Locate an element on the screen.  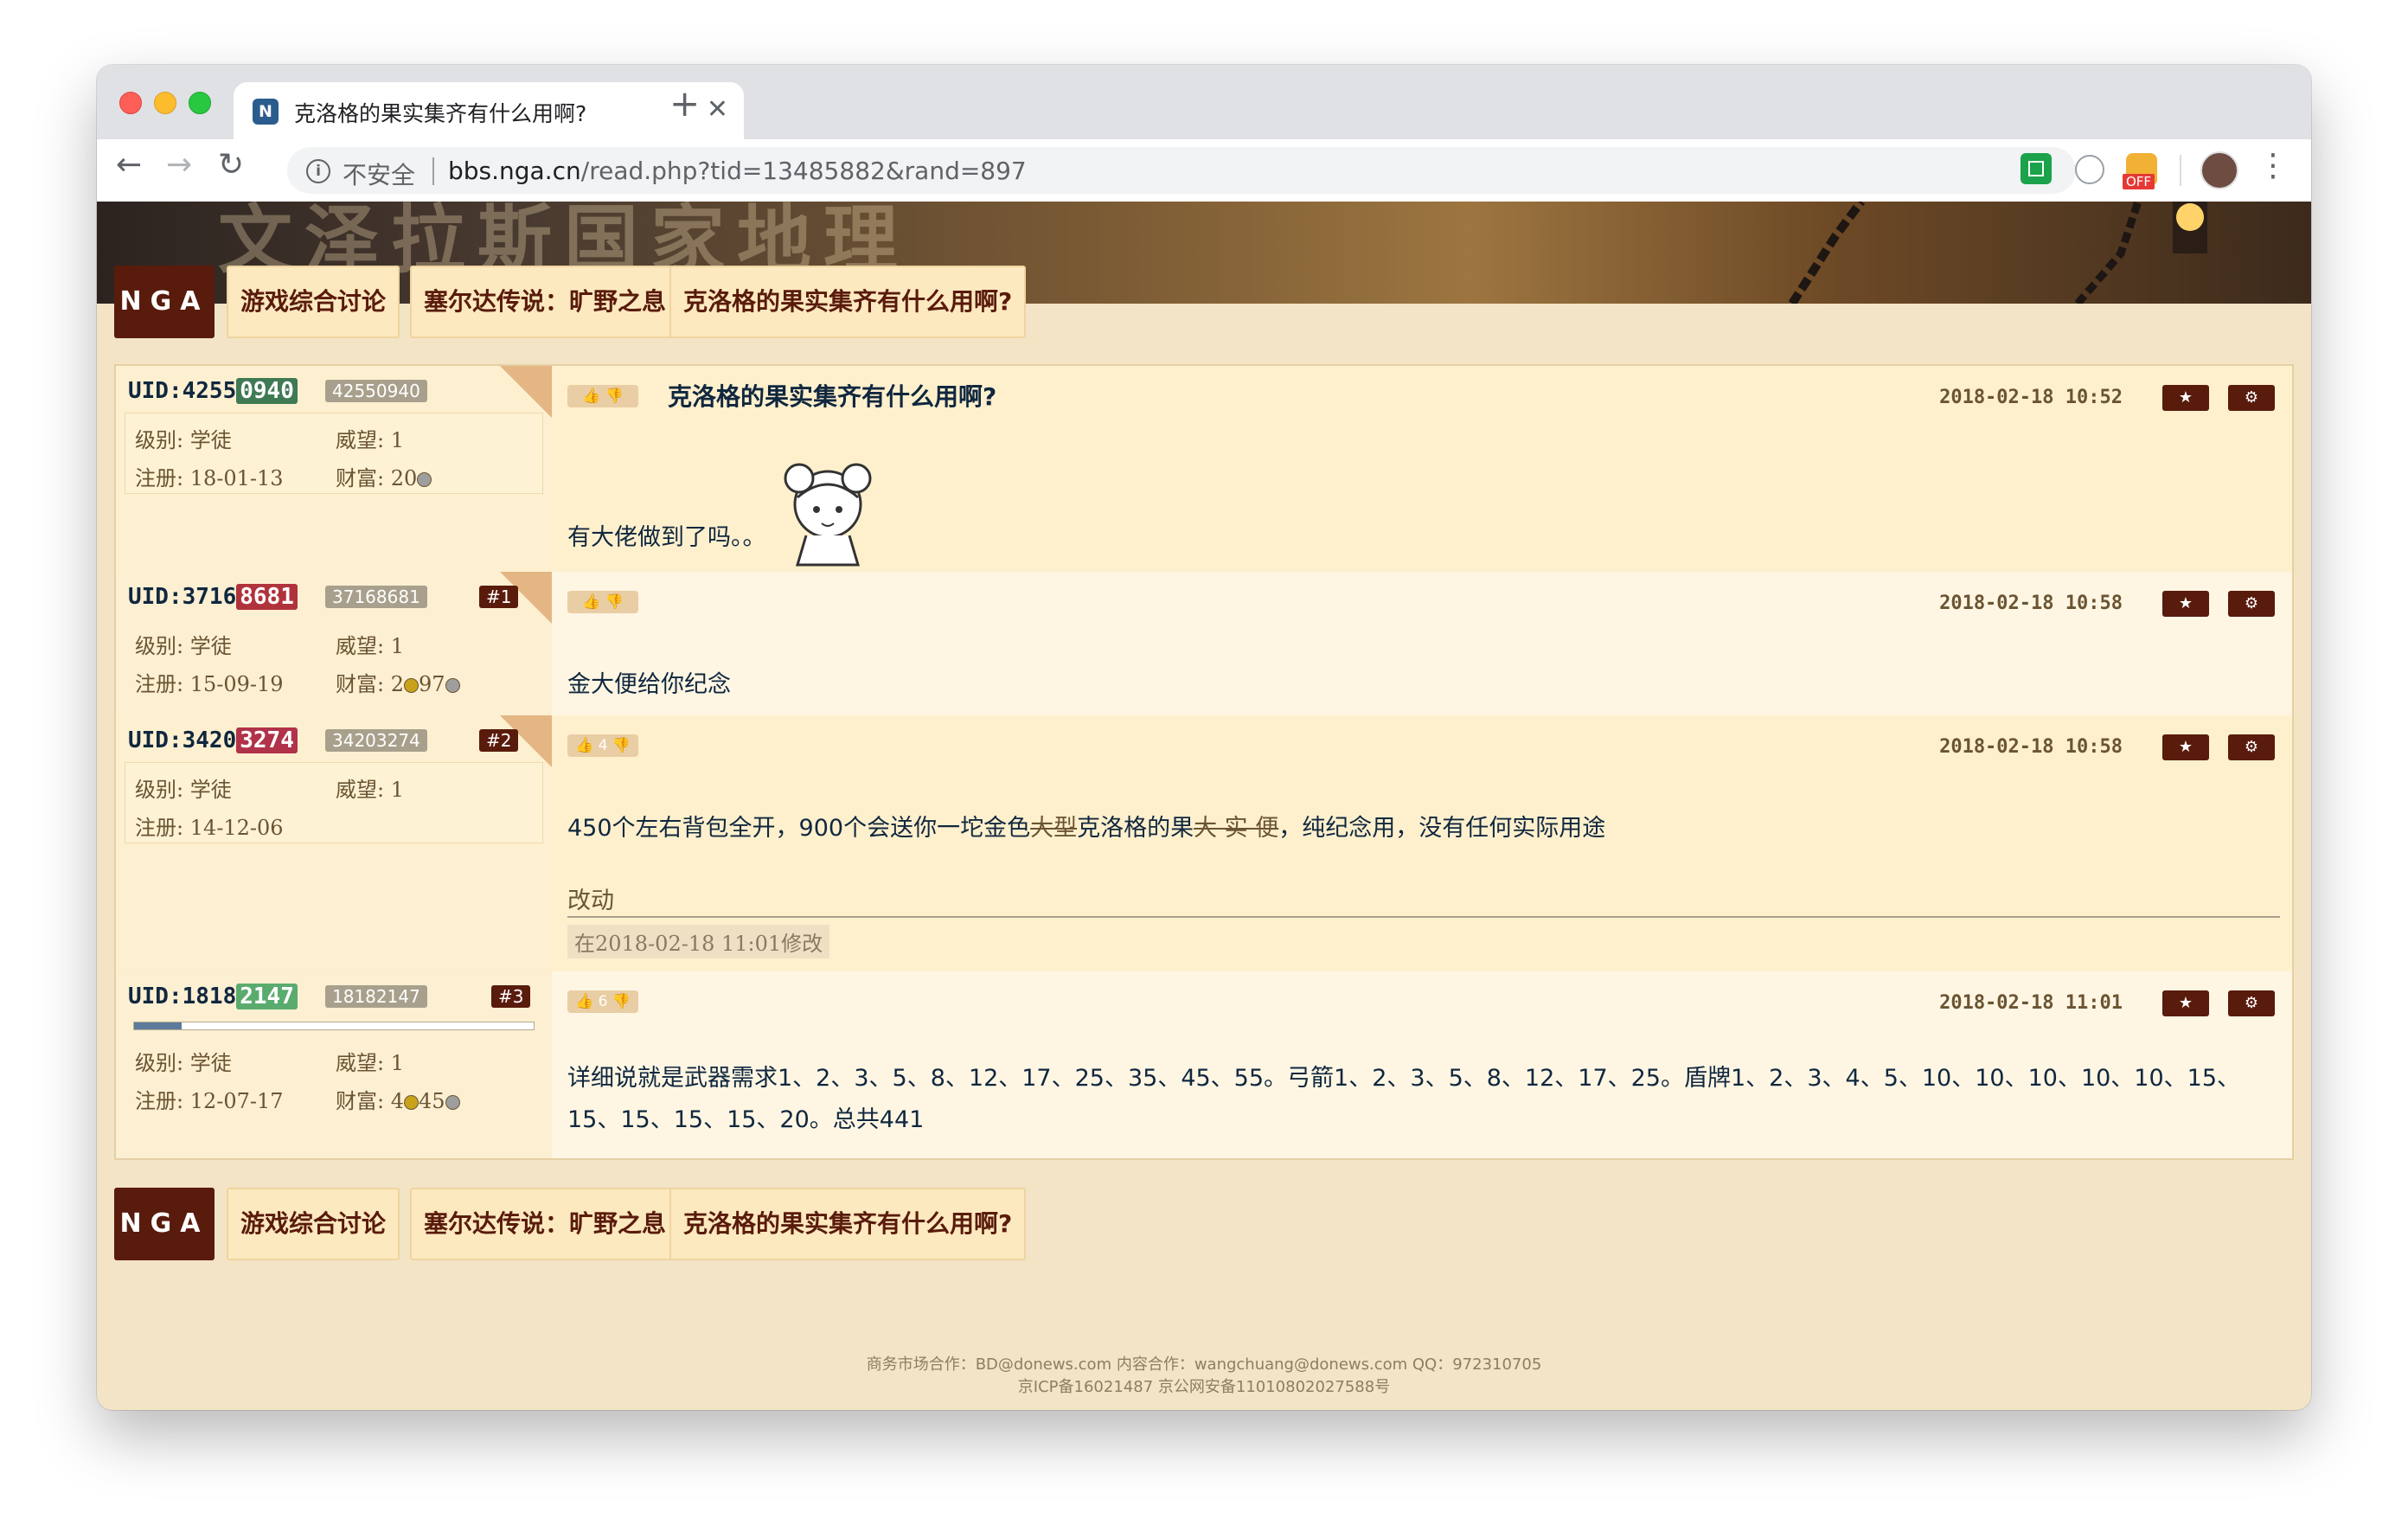
reputation-progress-bar is located at coordinates (334, 1026).